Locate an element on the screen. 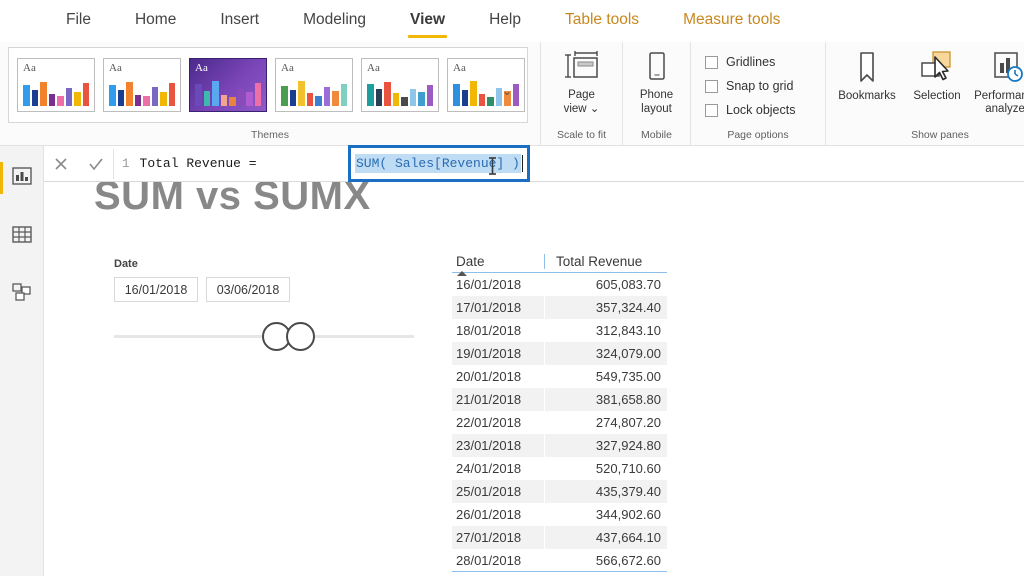 The width and height of the screenshot is (1024, 576). table-row: 18/01/2018 312,843.10 is located at coordinates (559, 330).